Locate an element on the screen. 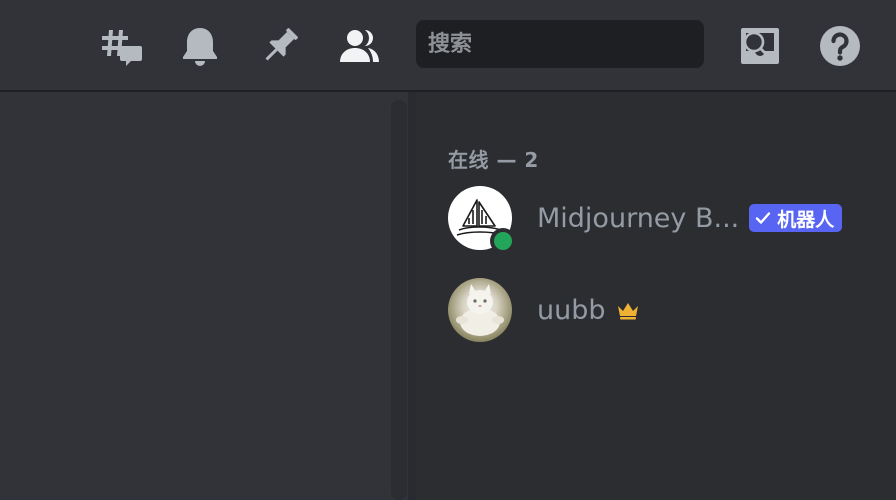 This screenshot has height=500, width=896. search-bar is located at coordinates (593, 44).